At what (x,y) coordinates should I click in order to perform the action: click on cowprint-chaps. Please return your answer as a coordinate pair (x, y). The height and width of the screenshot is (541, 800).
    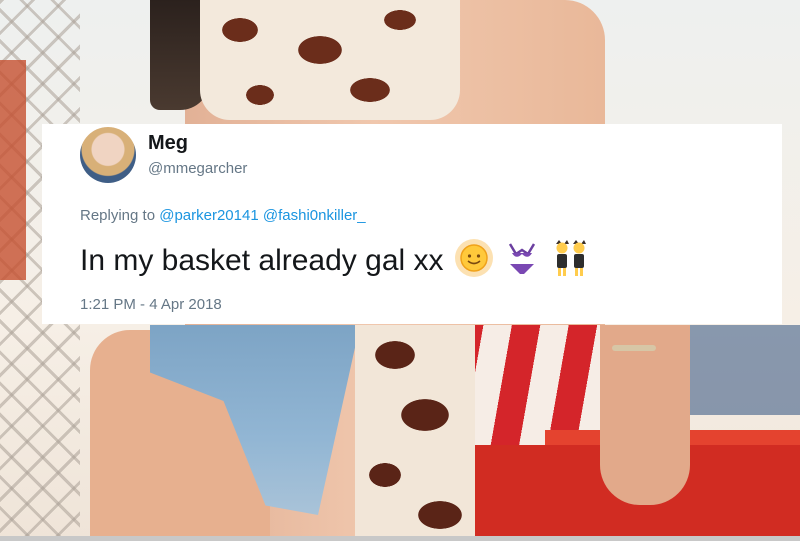
    Looking at the image, I should click on (415, 433).